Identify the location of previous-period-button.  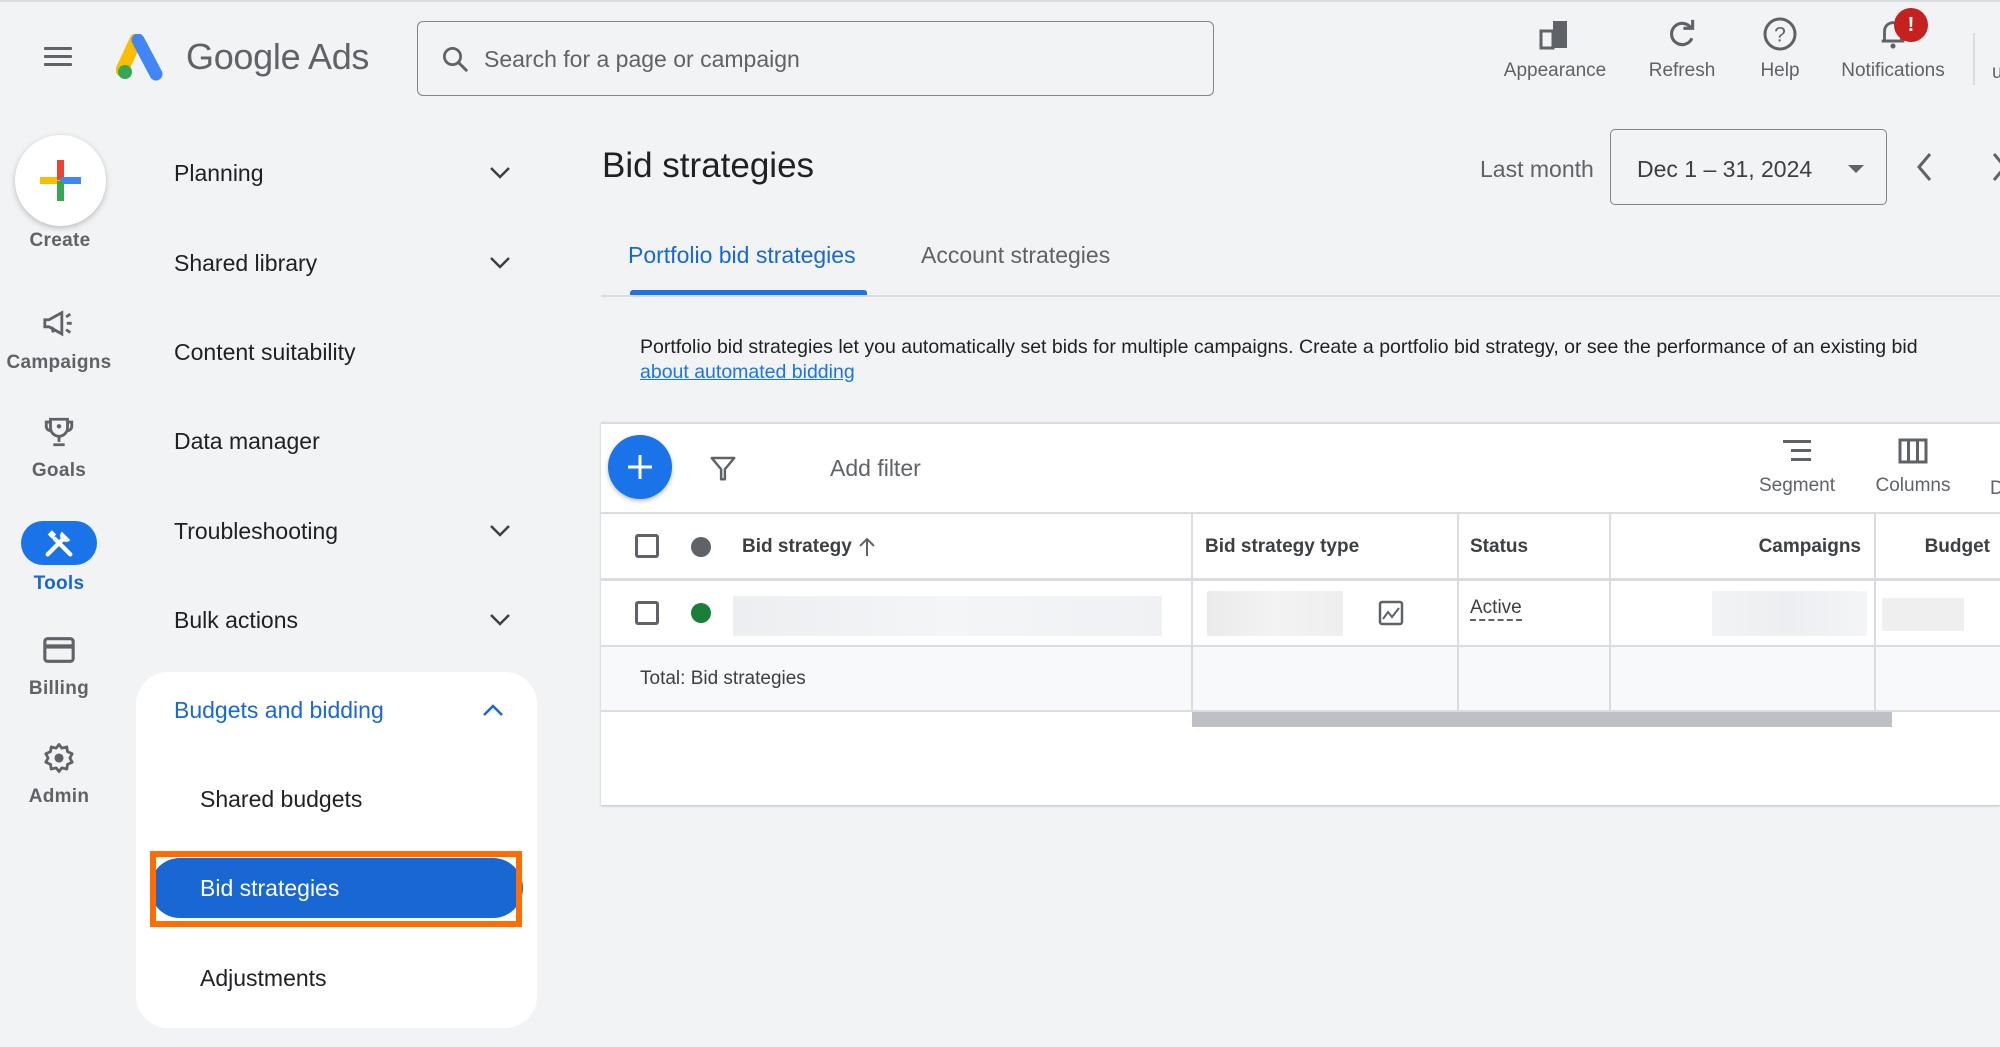
(1925, 169).